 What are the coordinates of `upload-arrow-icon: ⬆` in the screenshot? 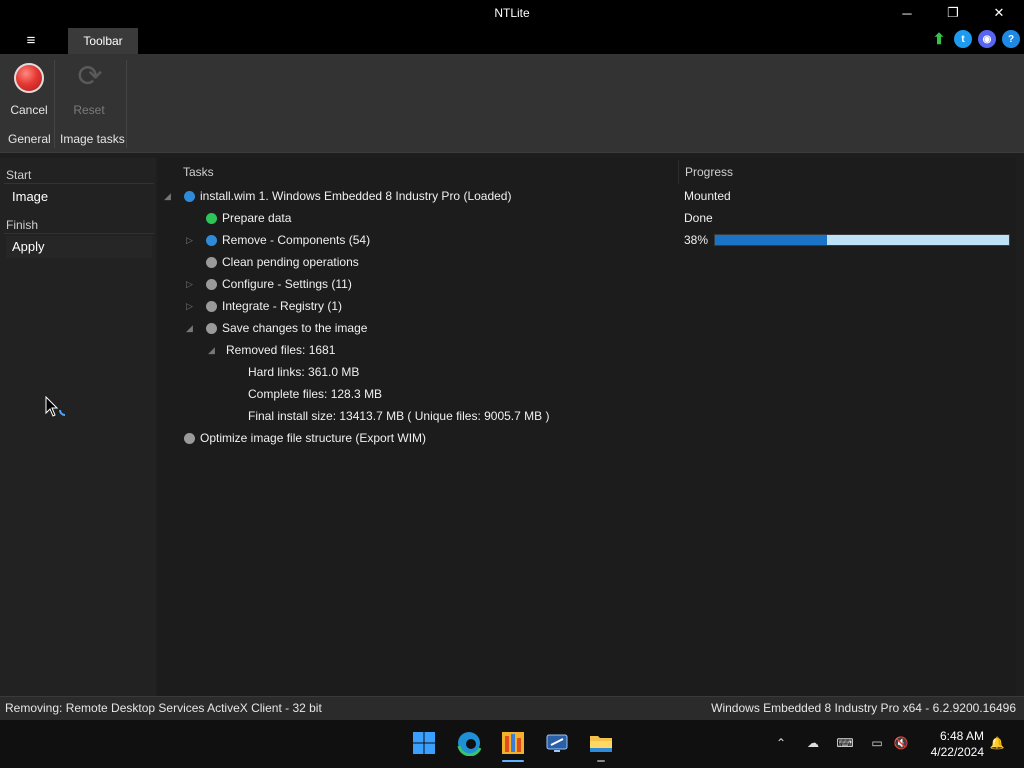 It's located at (939, 39).